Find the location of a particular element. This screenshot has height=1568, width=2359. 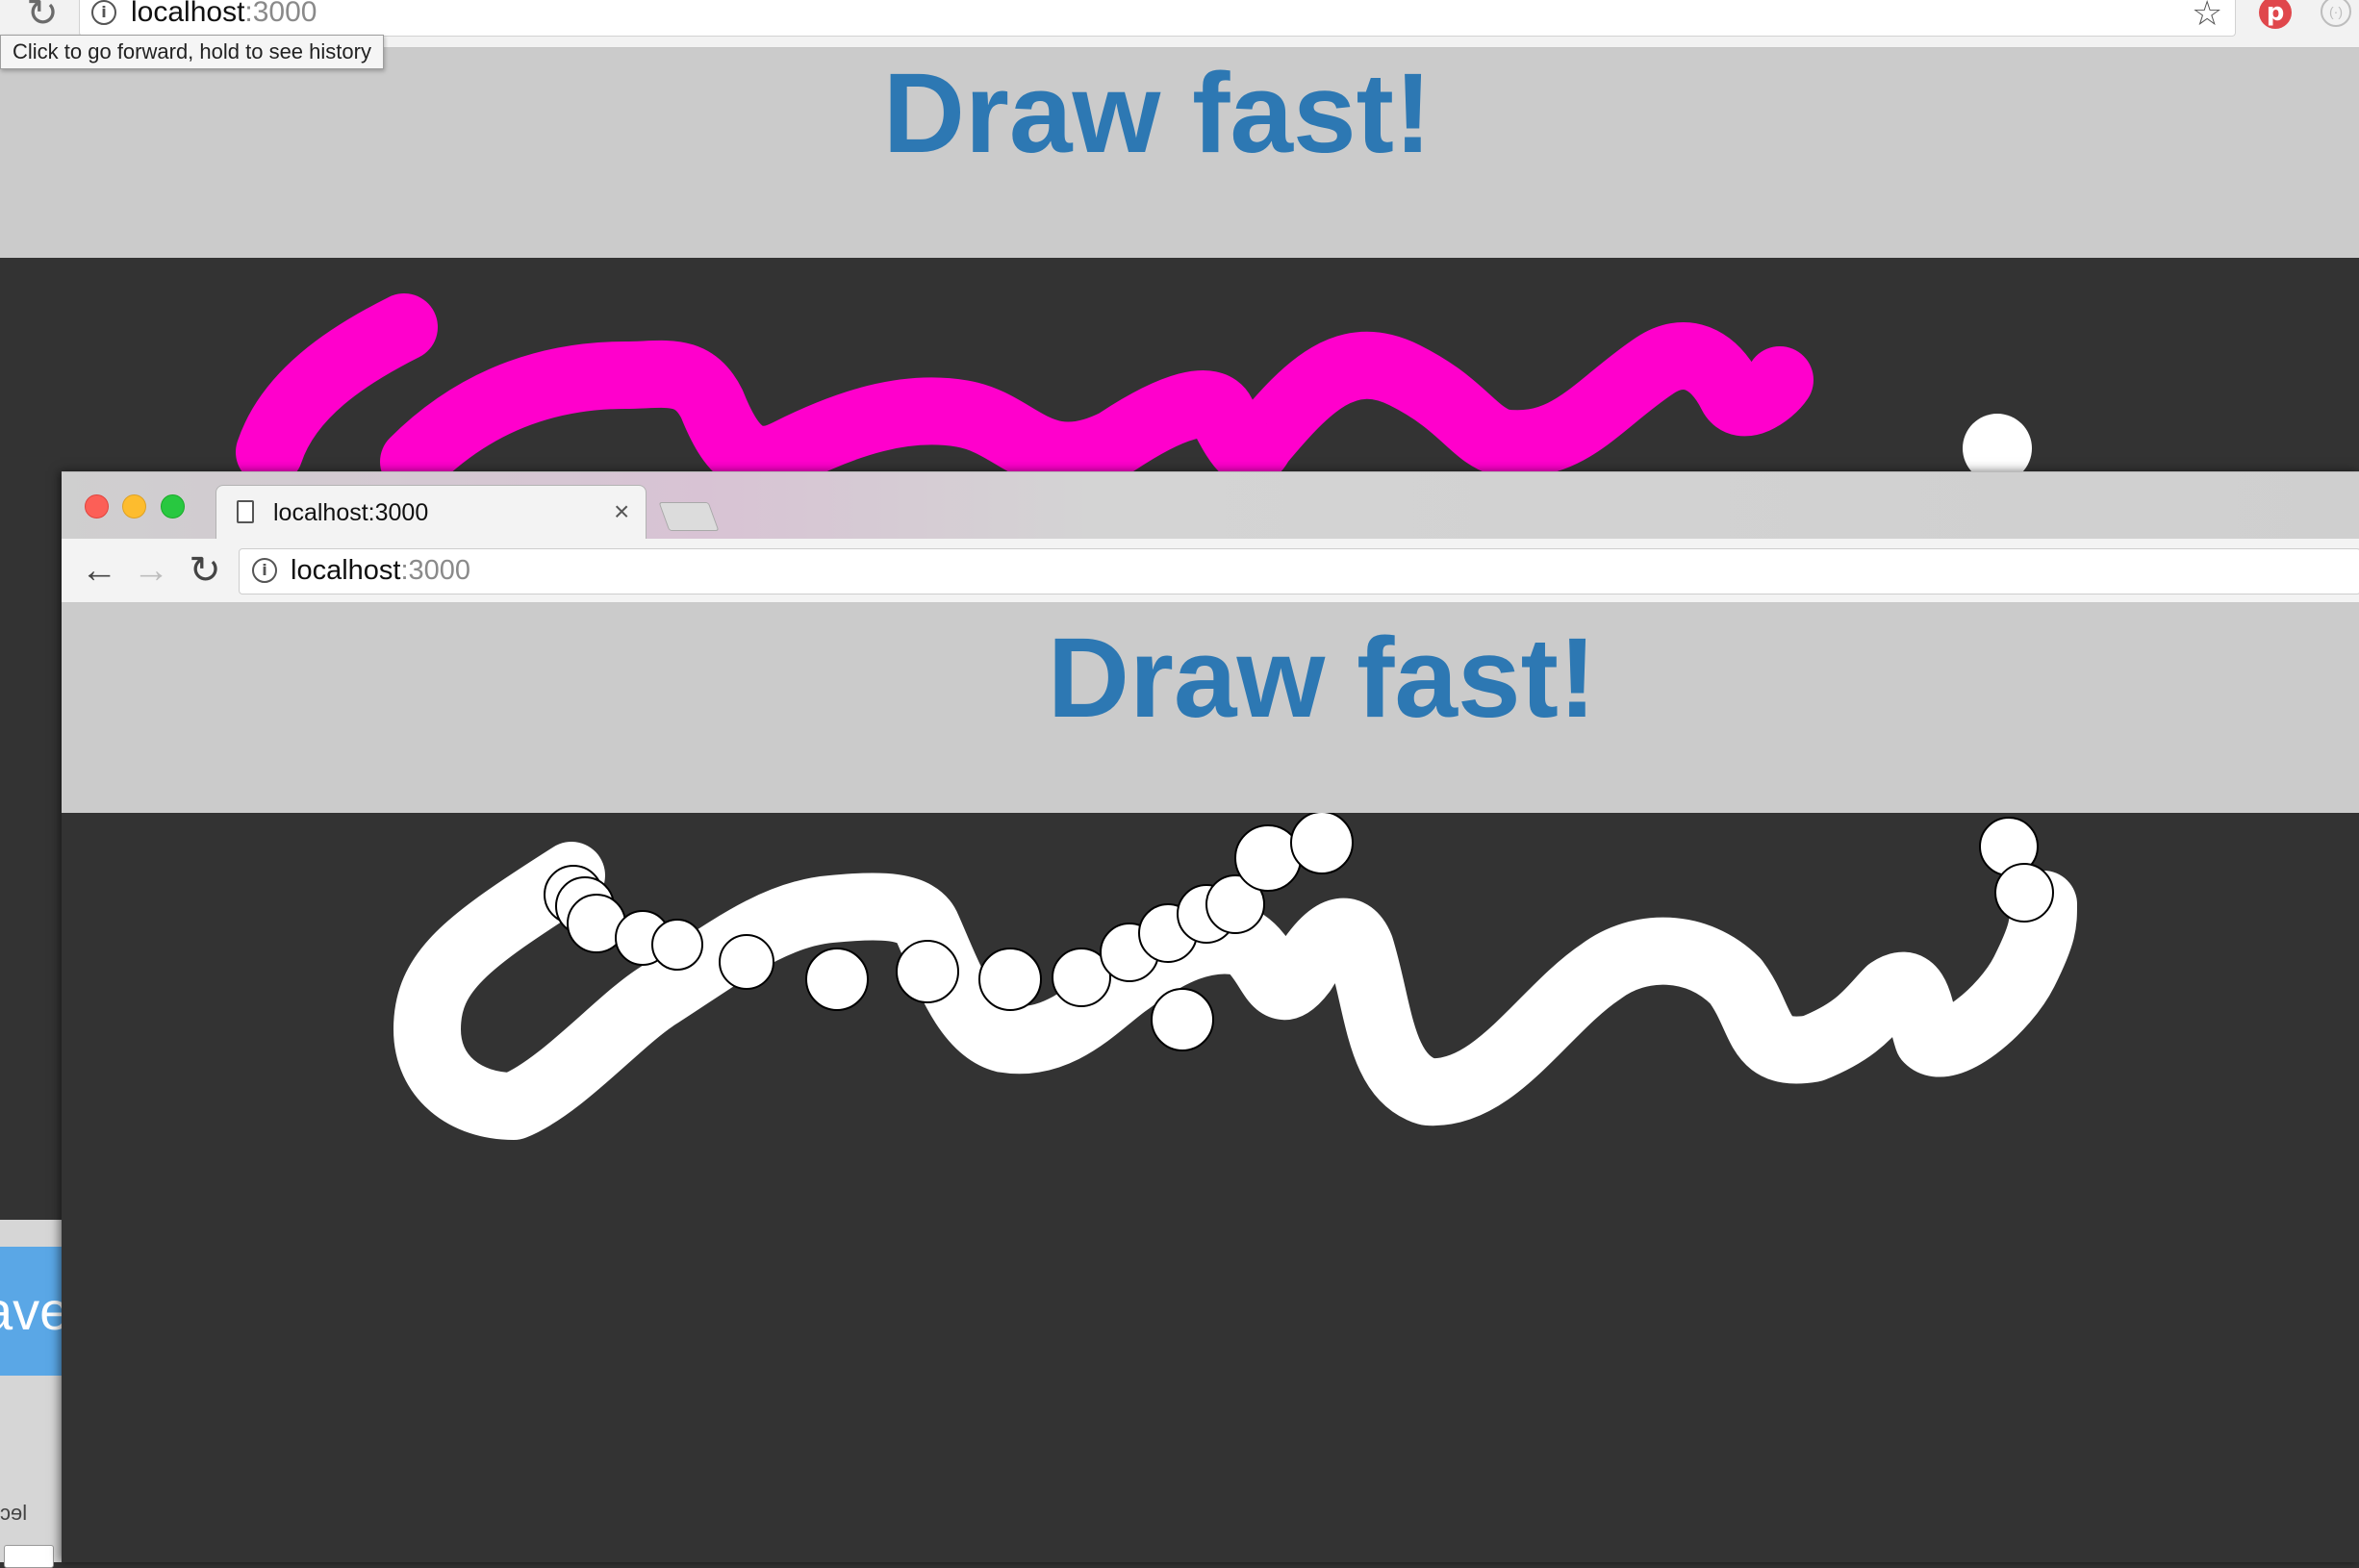

magenta-stroke is located at coordinates (1025, 394).